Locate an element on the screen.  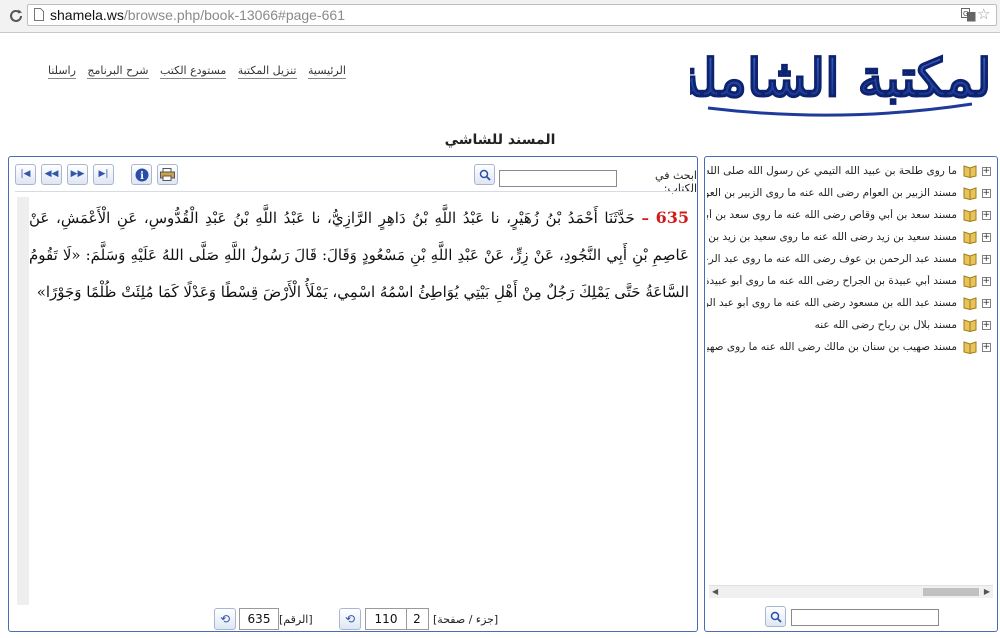
url-host: shamela.ws is located at coordinates (87, 15).